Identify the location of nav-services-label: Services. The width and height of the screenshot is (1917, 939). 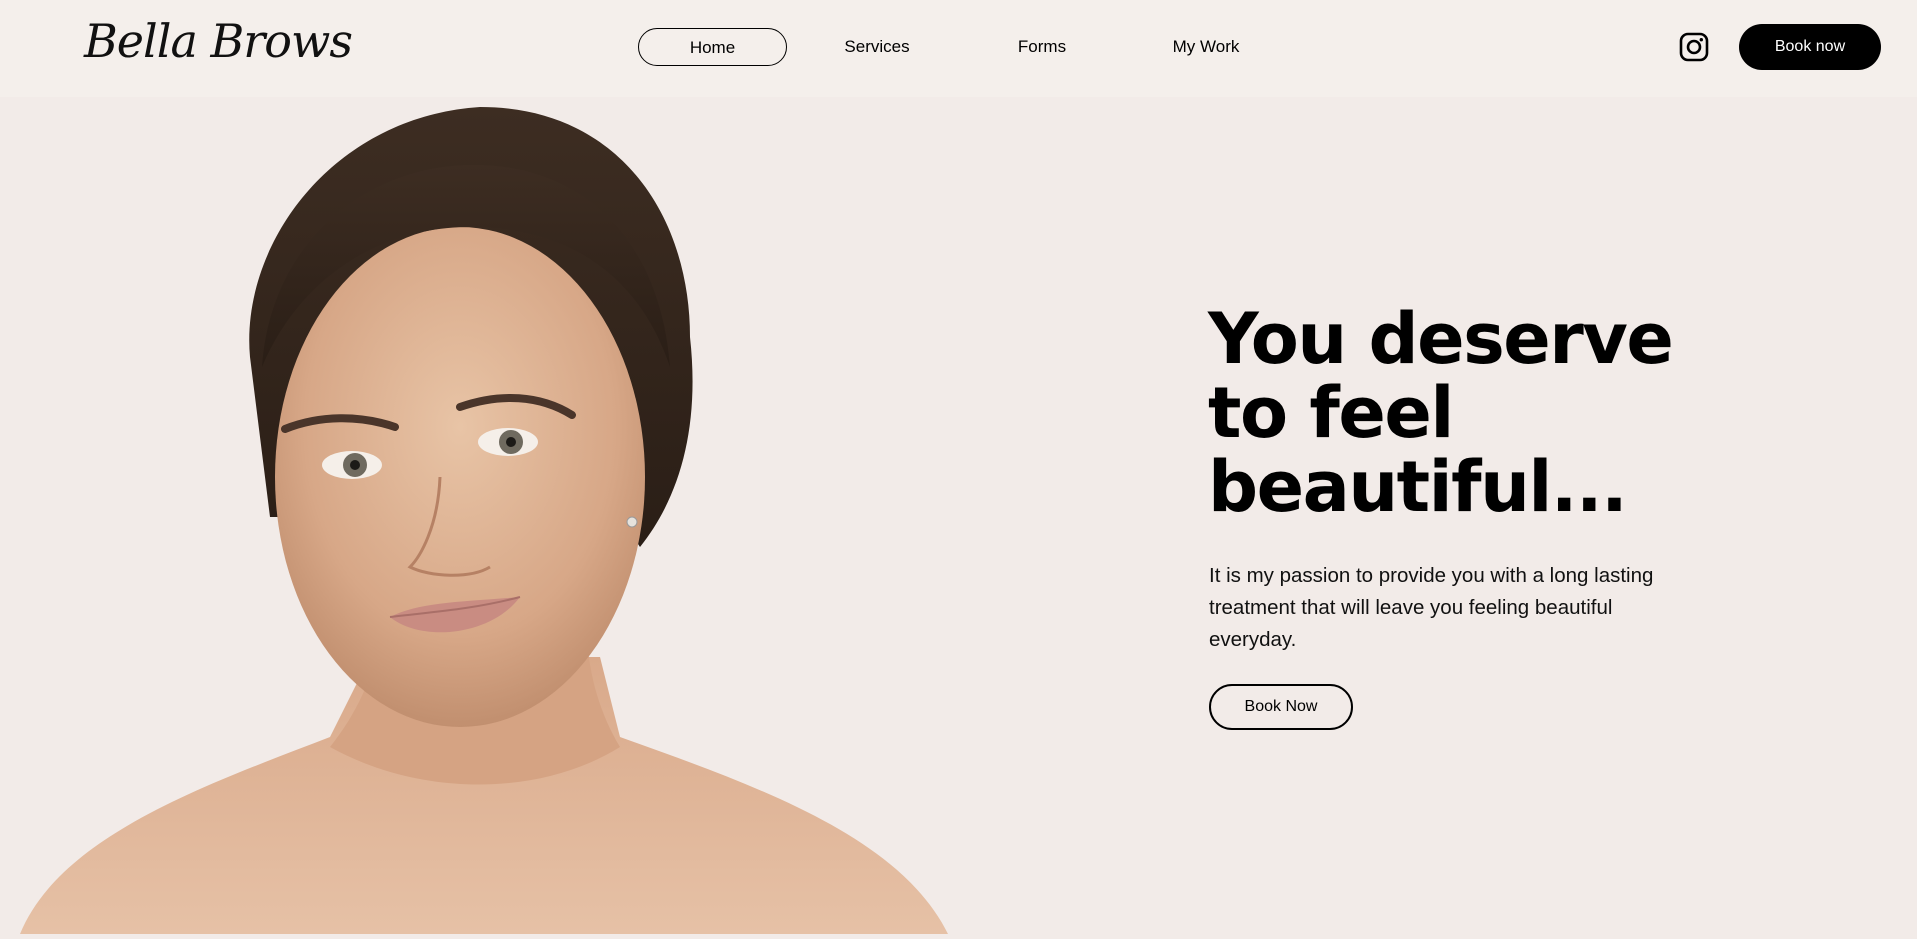
(877, 46).